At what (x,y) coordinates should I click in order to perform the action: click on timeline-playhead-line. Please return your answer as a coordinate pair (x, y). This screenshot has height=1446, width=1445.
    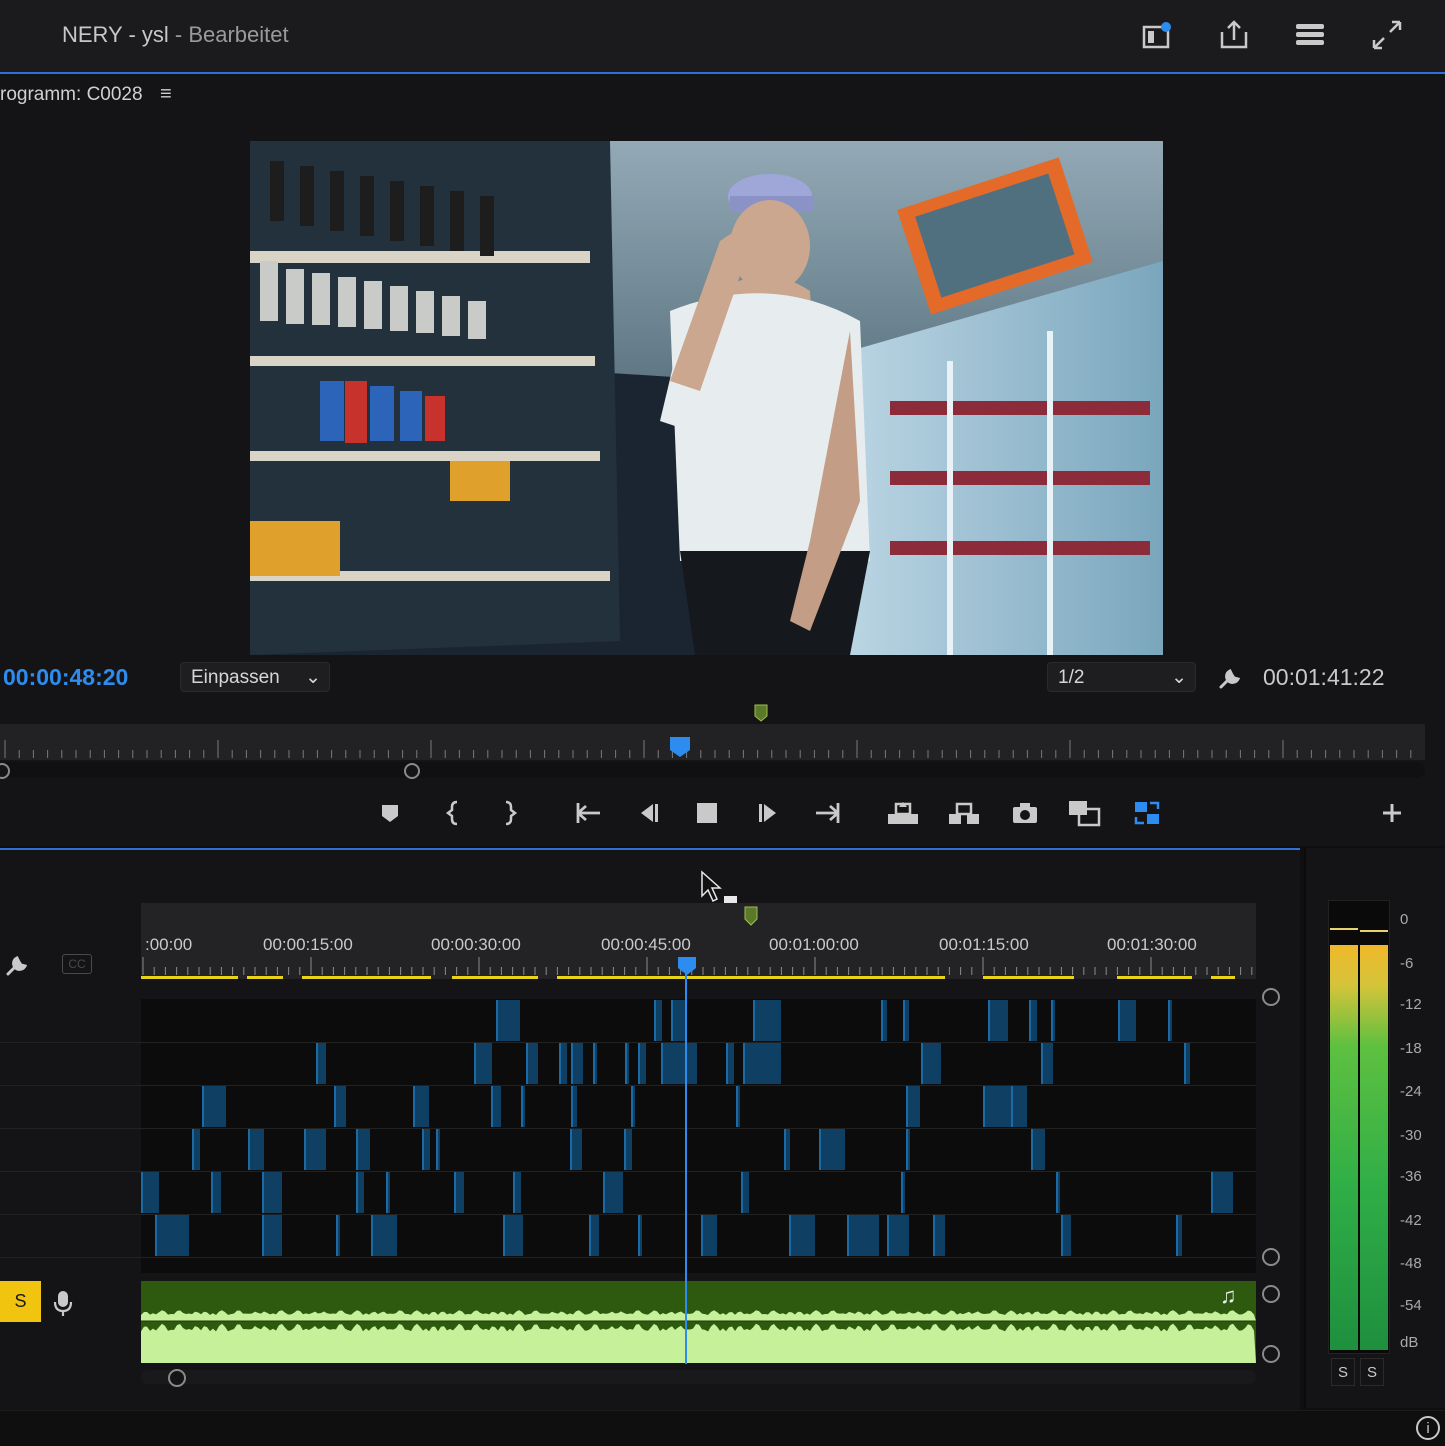
    Looking at the image, I should click on (686, 1161).